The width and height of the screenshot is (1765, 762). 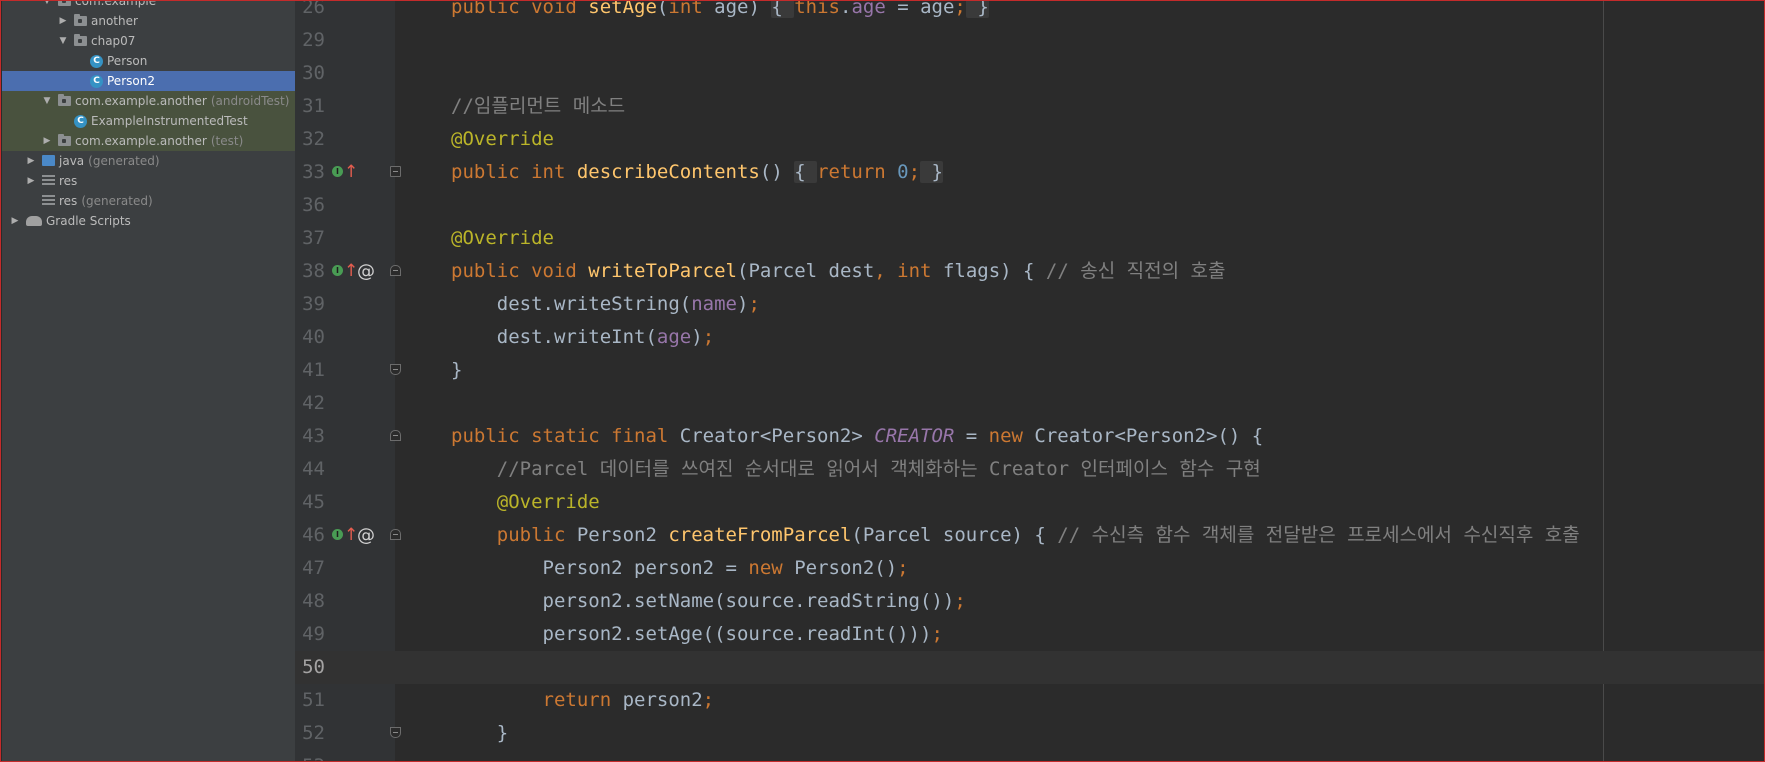 I want to click on code-token: name, so click(x=714, y=304).